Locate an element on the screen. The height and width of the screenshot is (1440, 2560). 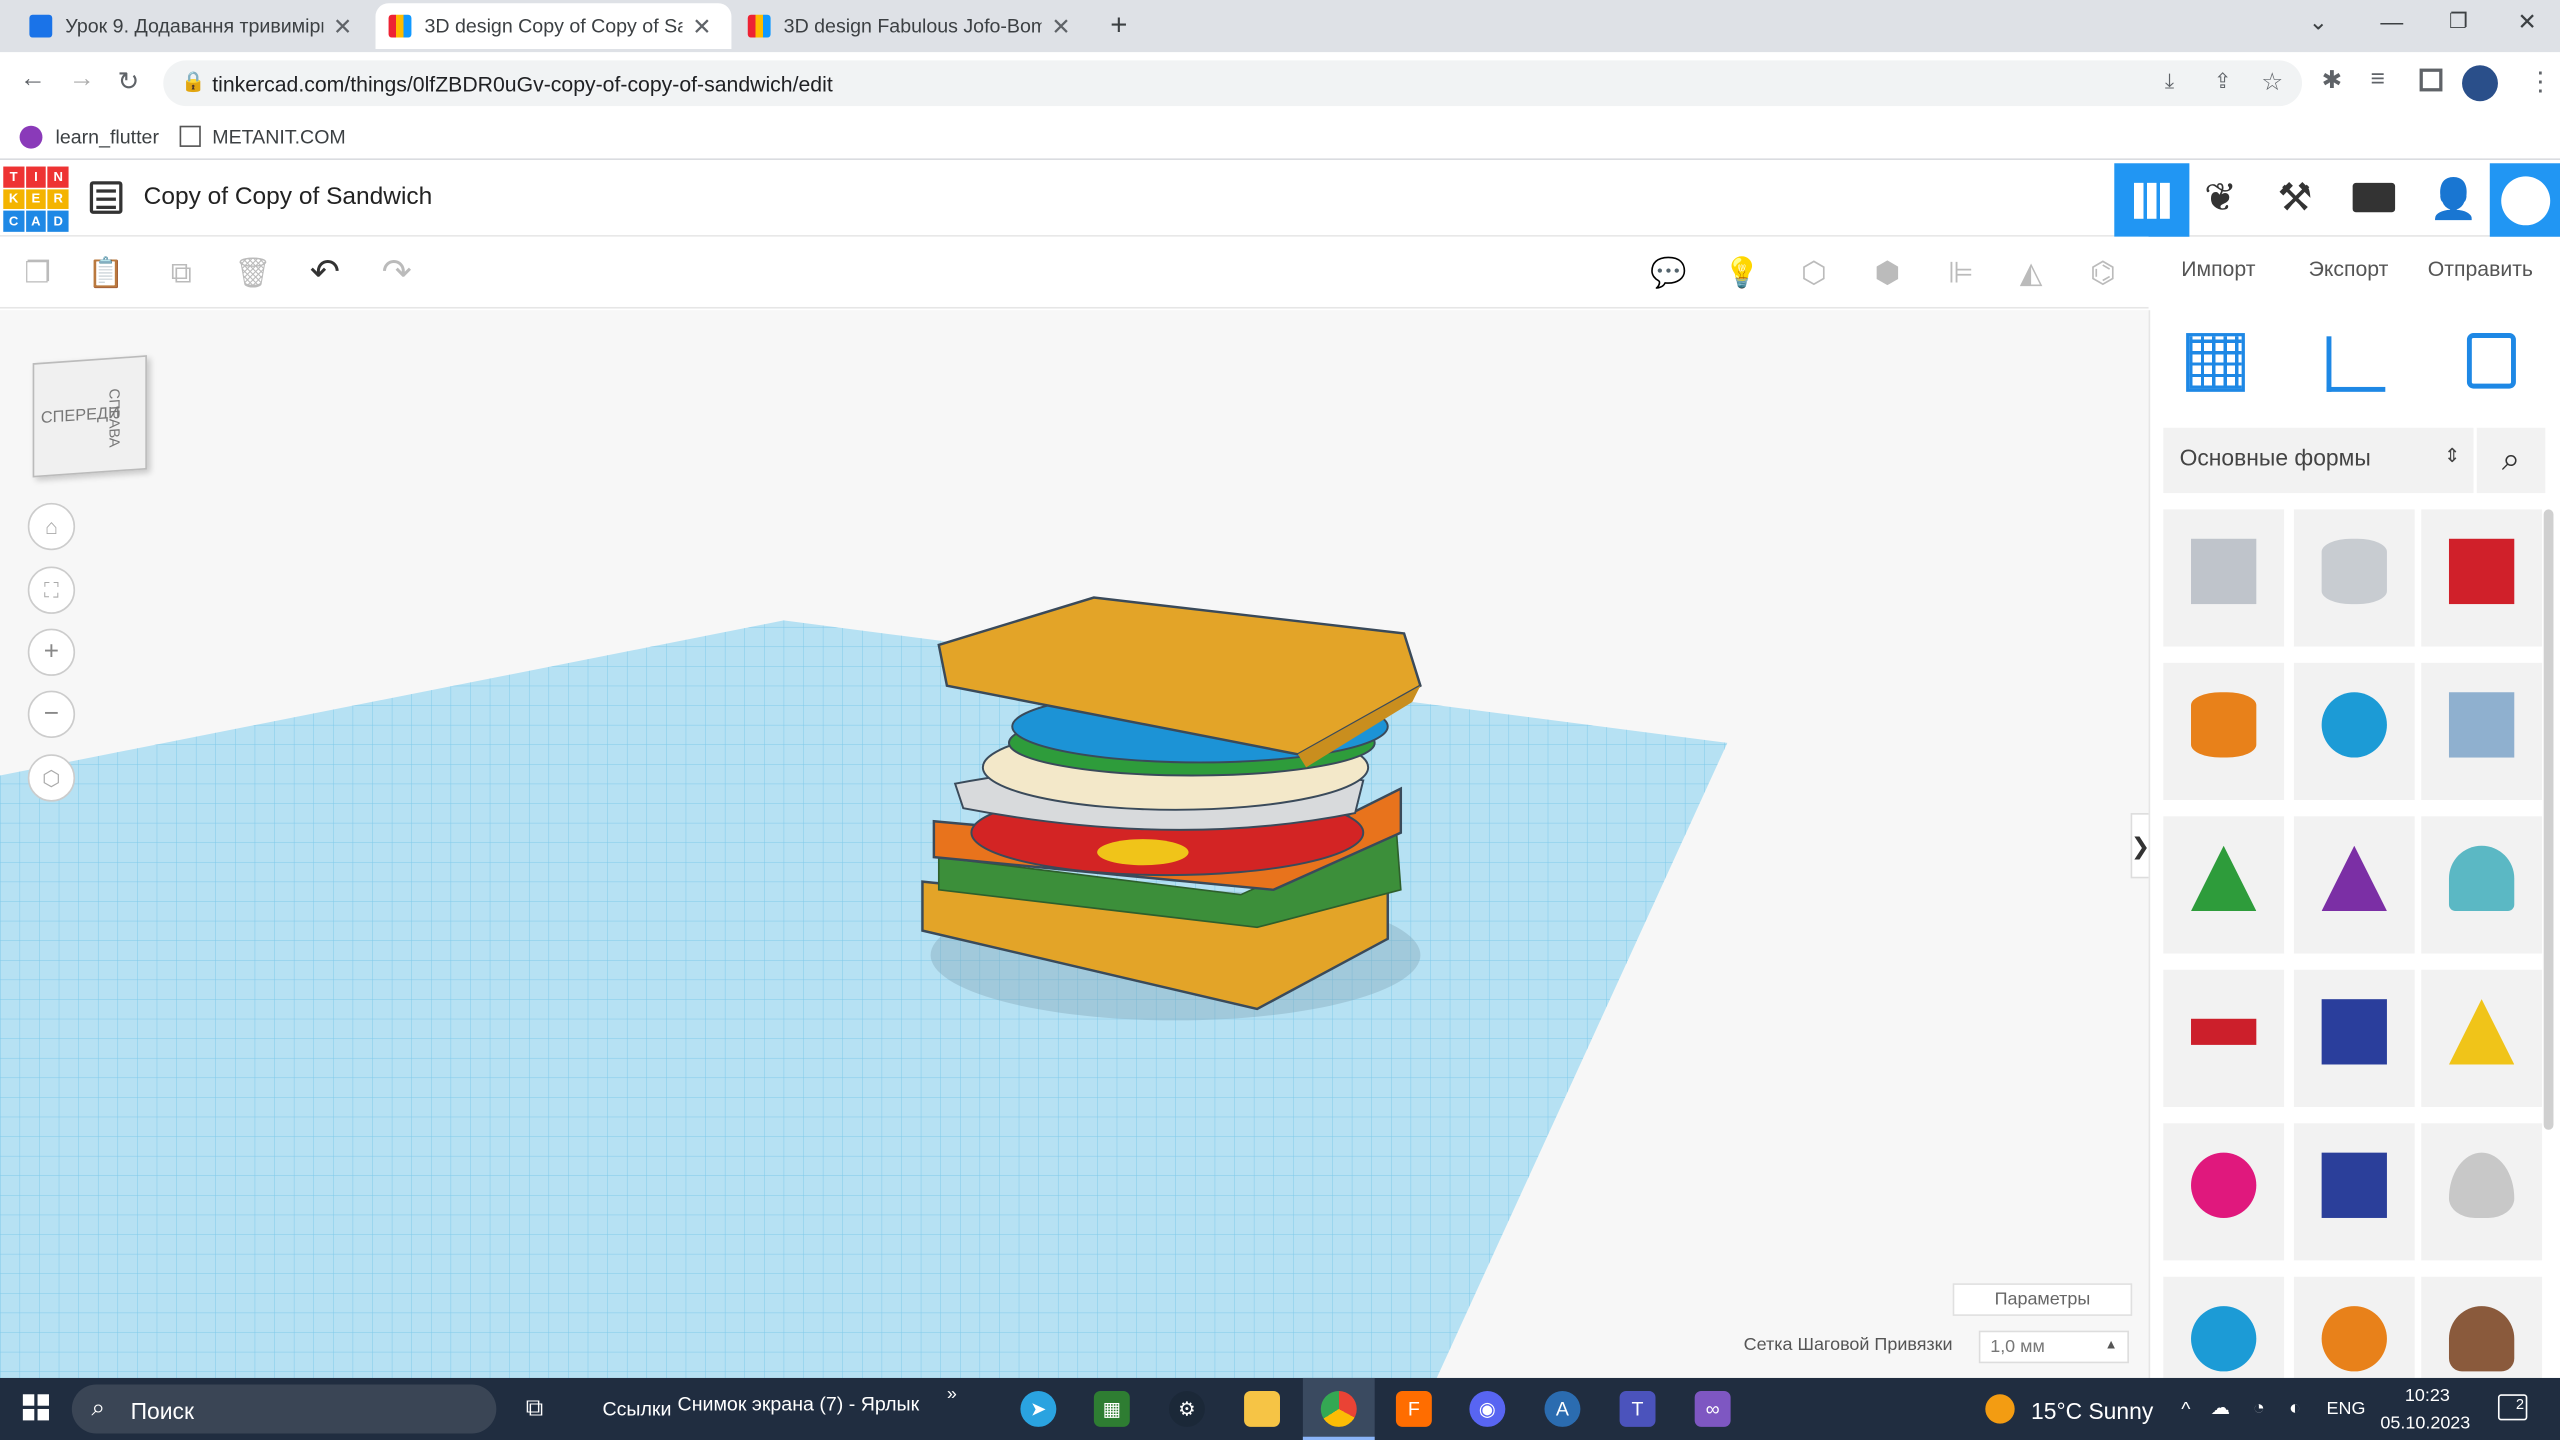
bookmark-star-icon: ☆ is located at coordinates (2272, 82).